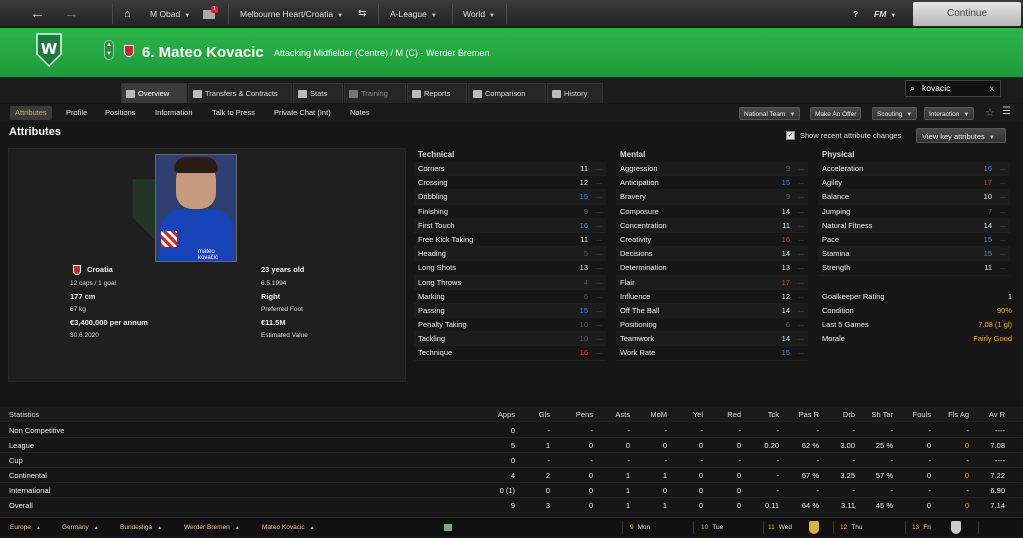 Image resolution: width=1023 pixels, height=538 pixels. I want to click on subnav-attributes: Attributes, so click(31, 113).